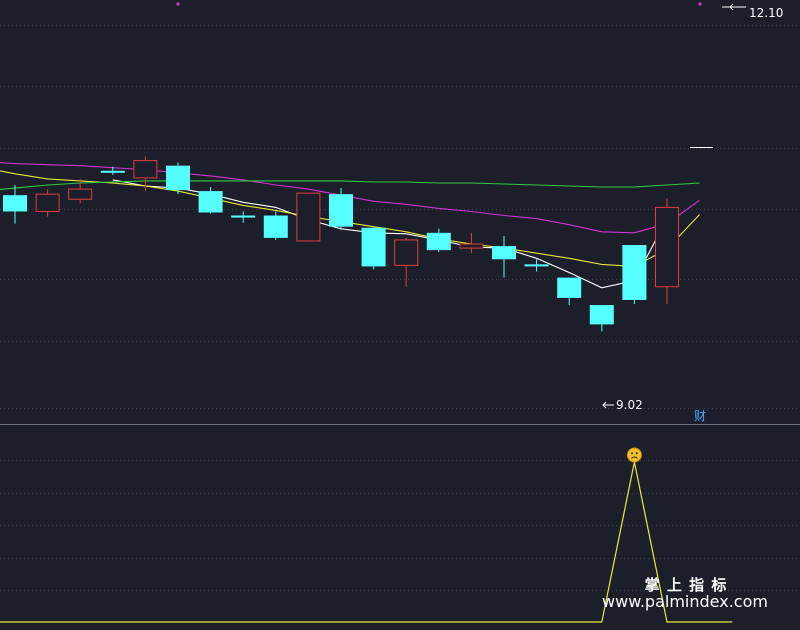  I want to click on low-label: 9.02, so click(629, 405).